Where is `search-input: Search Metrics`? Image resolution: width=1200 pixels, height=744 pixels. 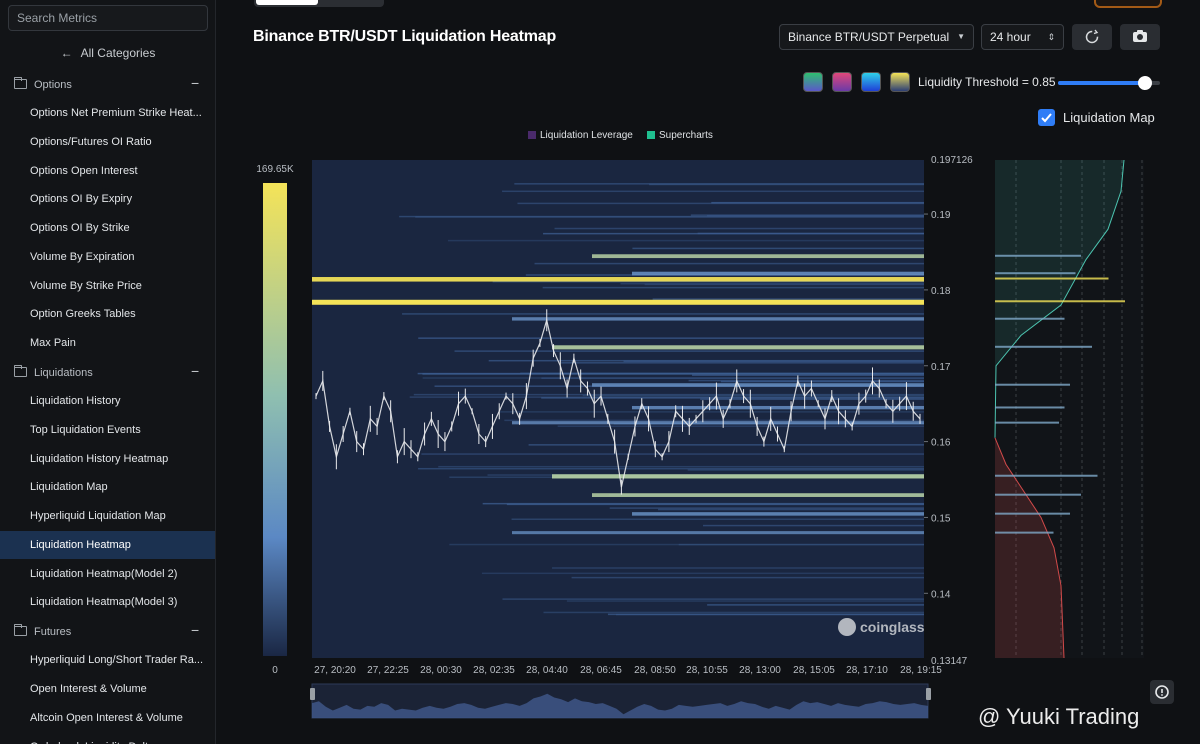 search-input: Search Metrics is located at coordinates (108, 18).